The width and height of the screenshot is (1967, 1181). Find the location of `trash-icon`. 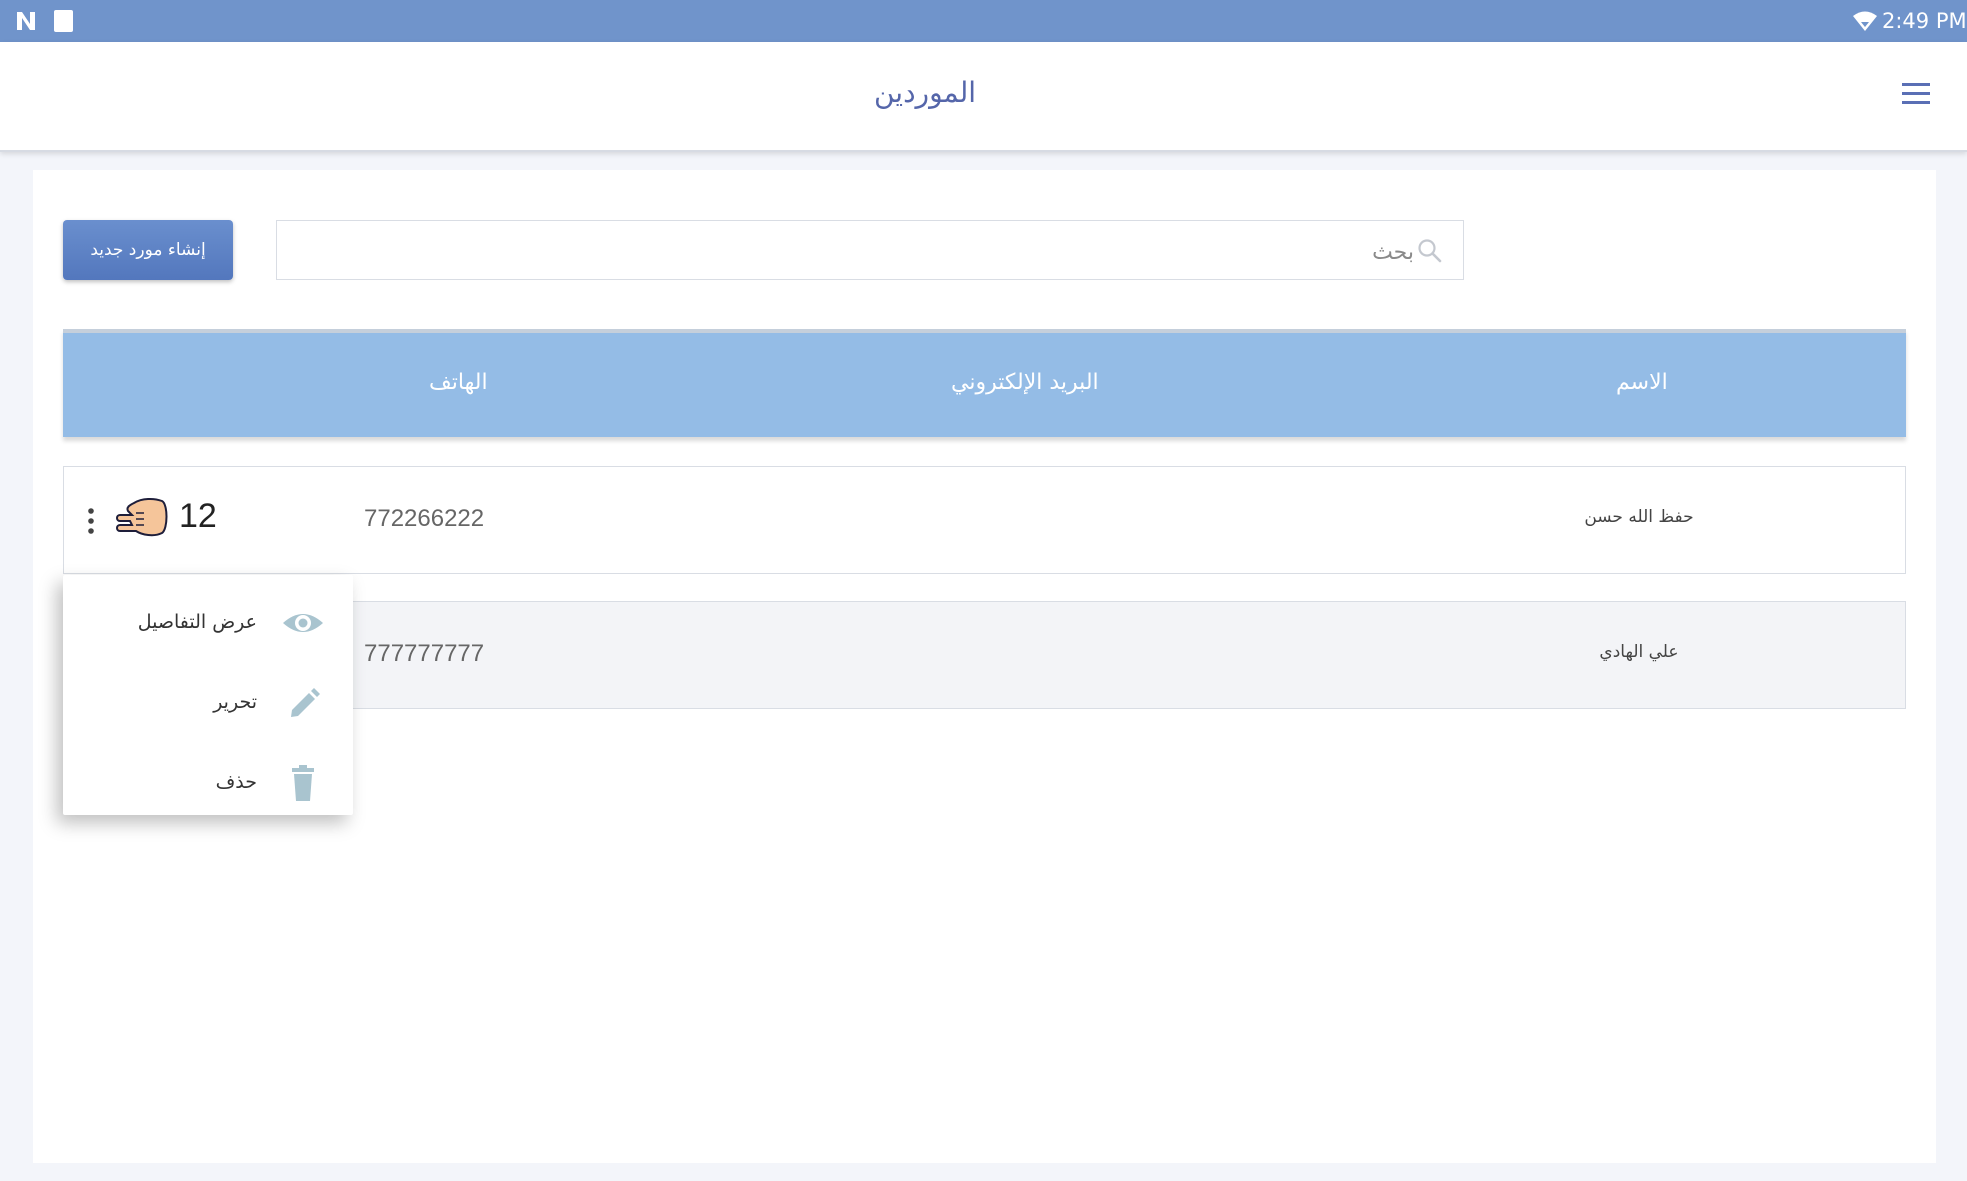

trash-icon is located at coordinates (303, 783).